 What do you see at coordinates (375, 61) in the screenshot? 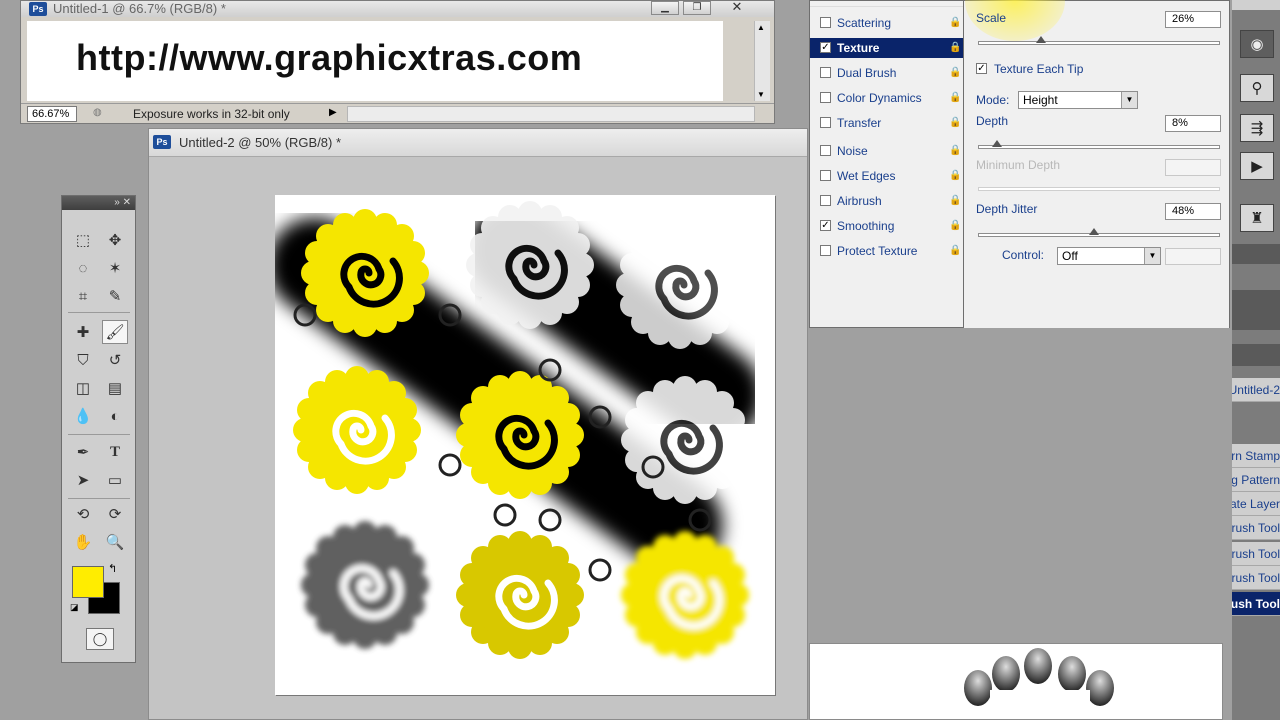
I see `document-1-canvas: http://www.graphicxtras.com` at bounding box center [375, 61].